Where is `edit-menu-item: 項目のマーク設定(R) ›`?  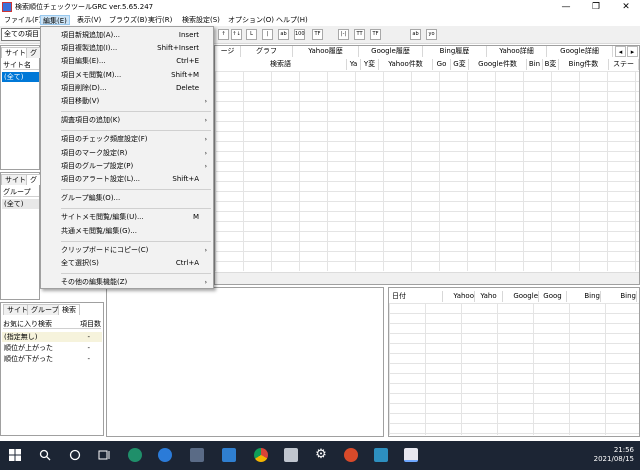 edit-menu-item: 項目のマーク設定(R) › is located at coordinates (127, 153).